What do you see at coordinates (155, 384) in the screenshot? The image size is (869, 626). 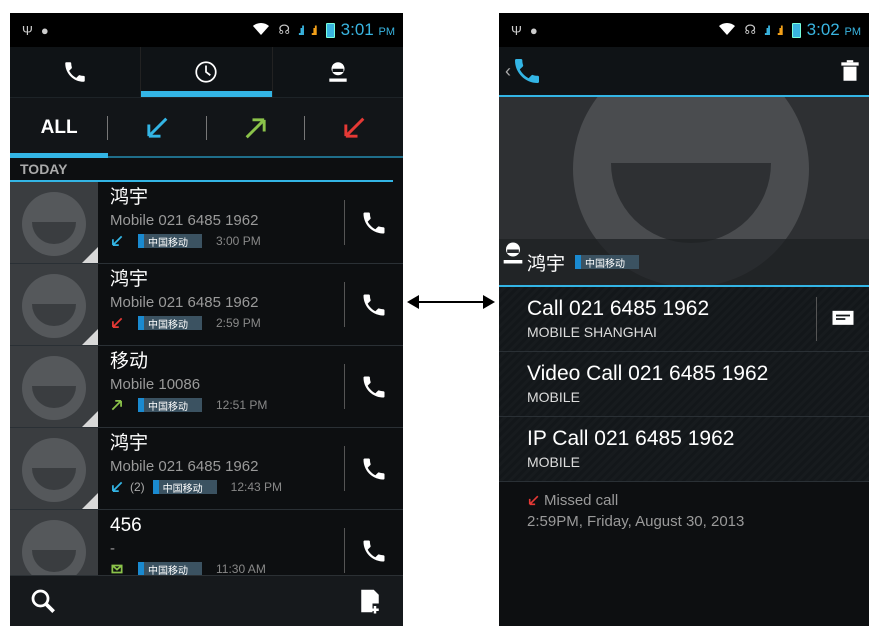 I see `caller-number: Mobile 10086` at bounding box center [155, 384].